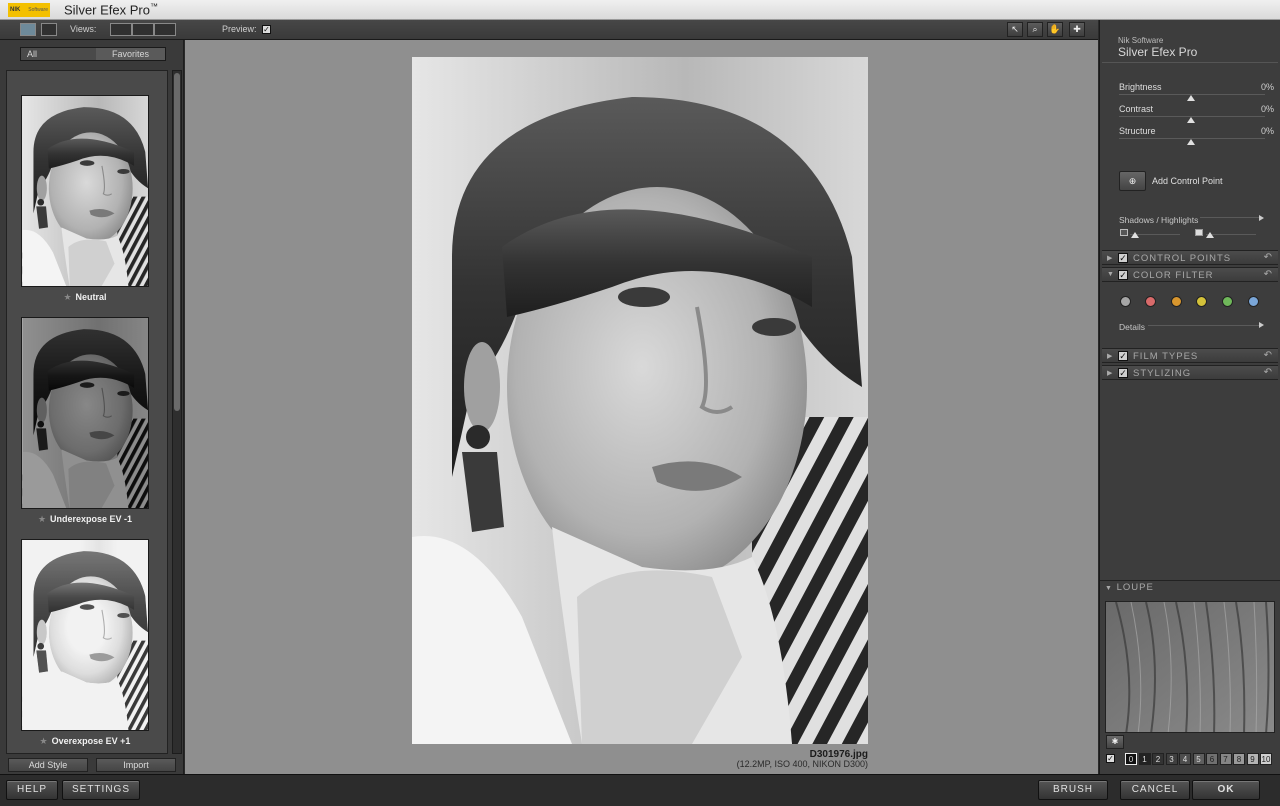 This screenshot has width=1280, height=806. What do you see at coordinates (165, 29) in the screenshot?
I see `side-by-side-view-button` at bounding box center [165, 29].